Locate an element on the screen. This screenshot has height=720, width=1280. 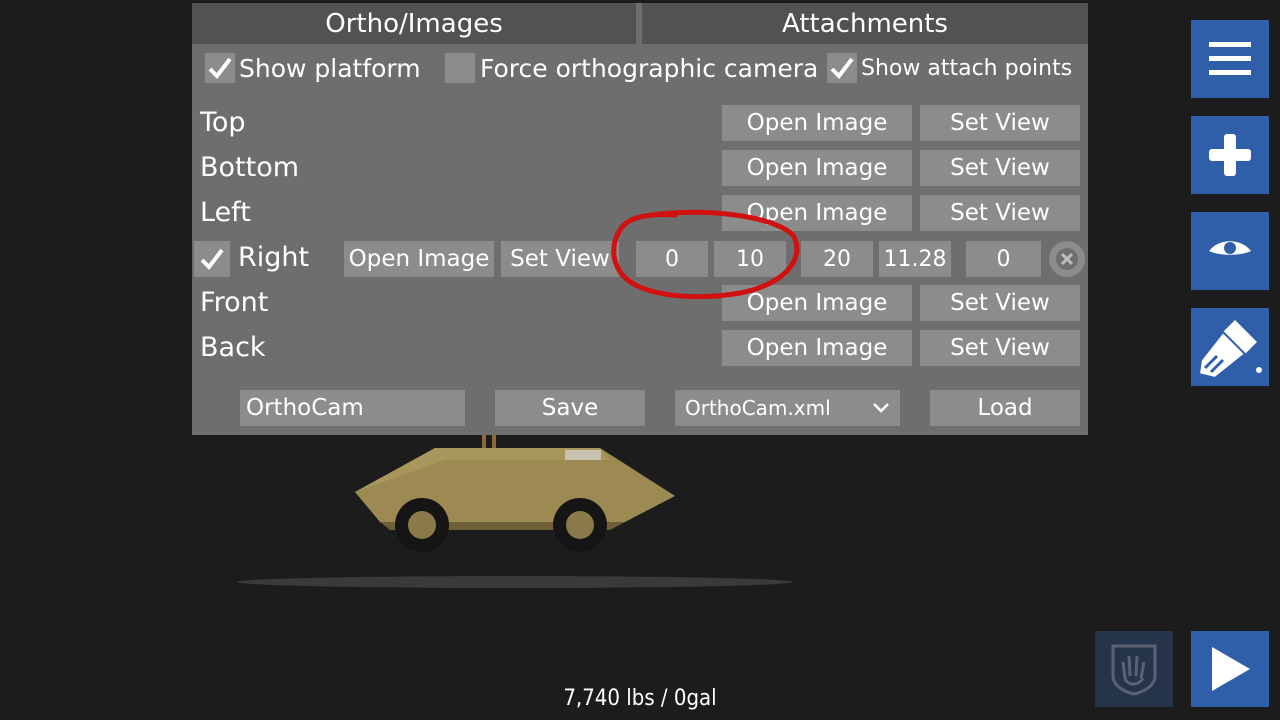
paint-button is located at coordinates (1230, 347).